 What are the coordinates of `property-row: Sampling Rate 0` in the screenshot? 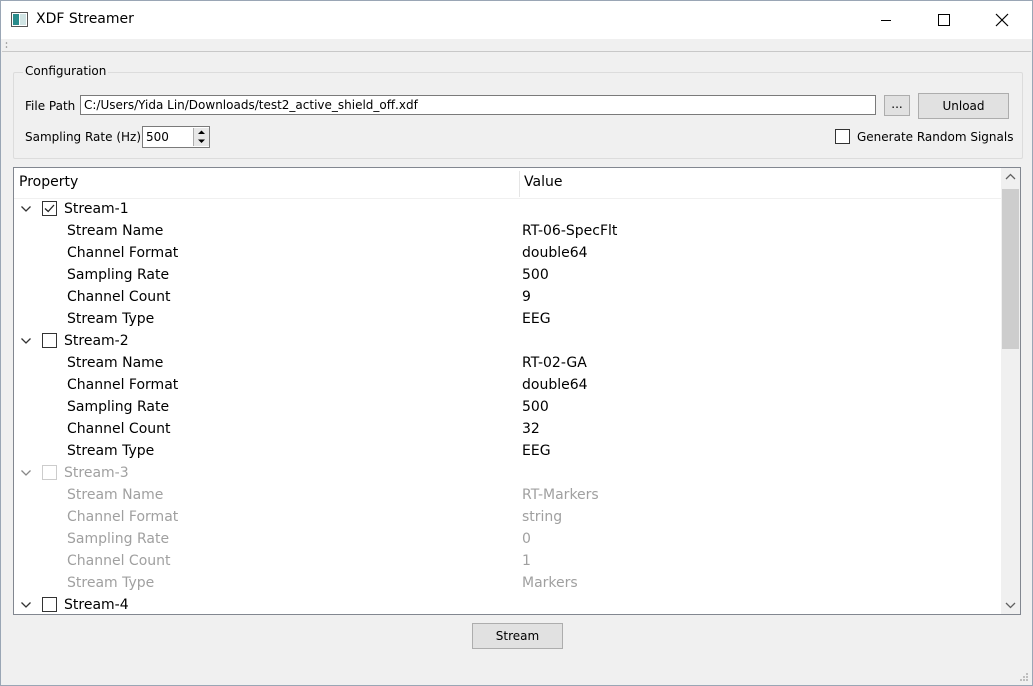 It's located at (507, 539).